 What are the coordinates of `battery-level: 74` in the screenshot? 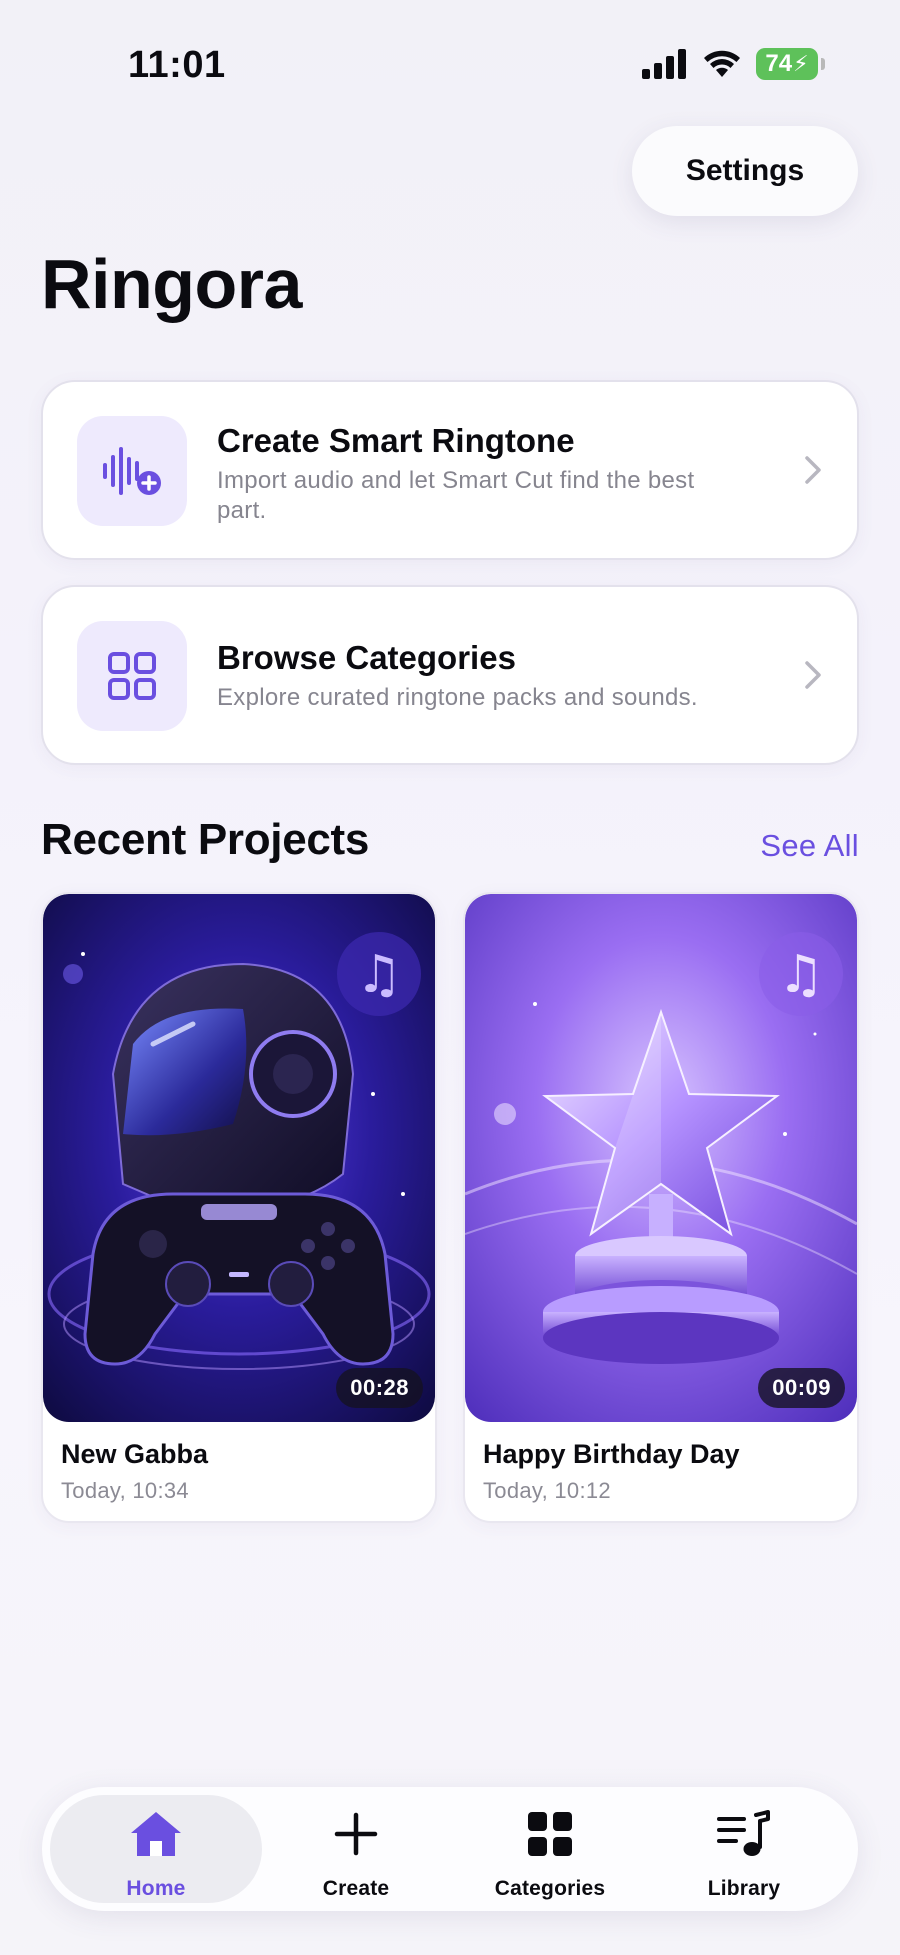 It's located at (779, 63).